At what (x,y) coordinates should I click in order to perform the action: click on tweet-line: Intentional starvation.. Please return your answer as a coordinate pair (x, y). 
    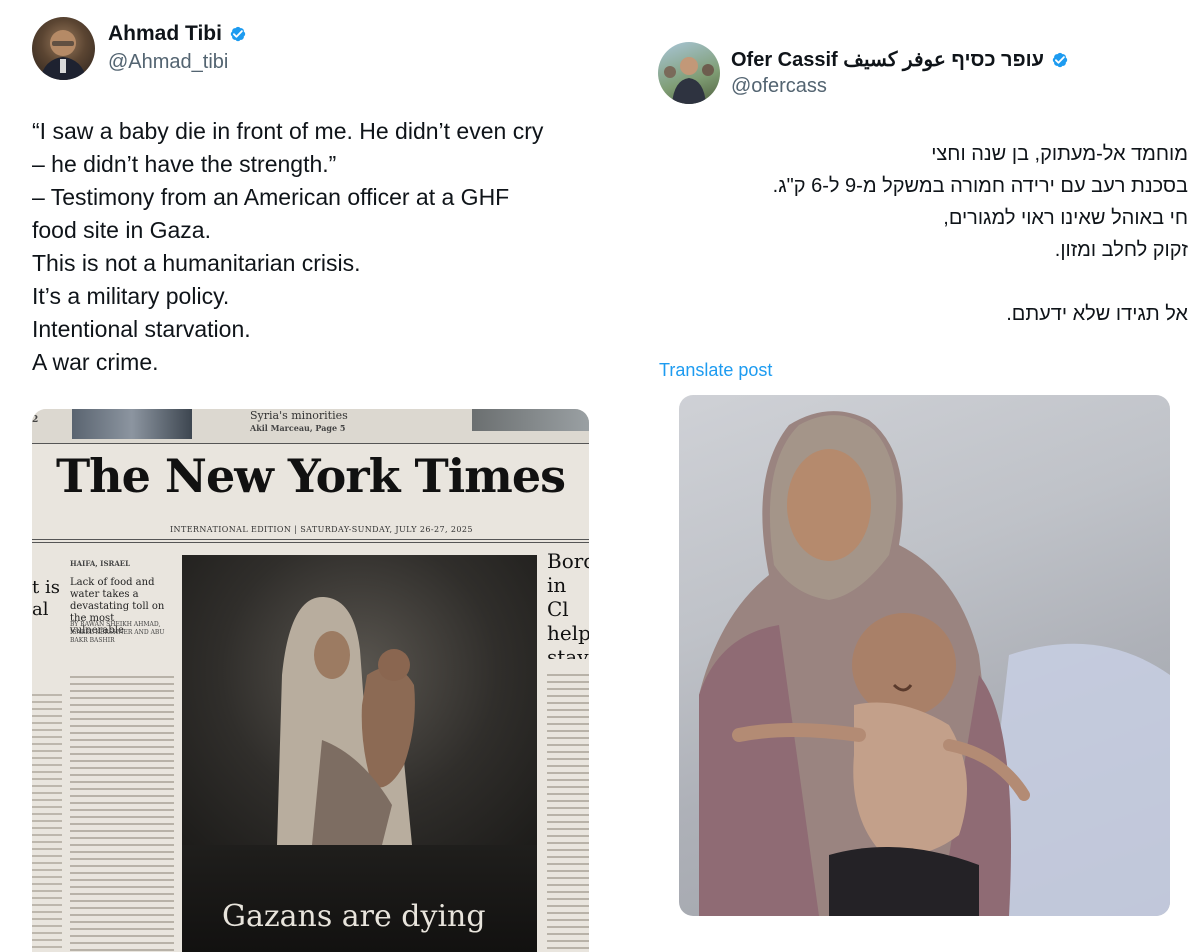
    Looking at the image, I should click on (141, 329).